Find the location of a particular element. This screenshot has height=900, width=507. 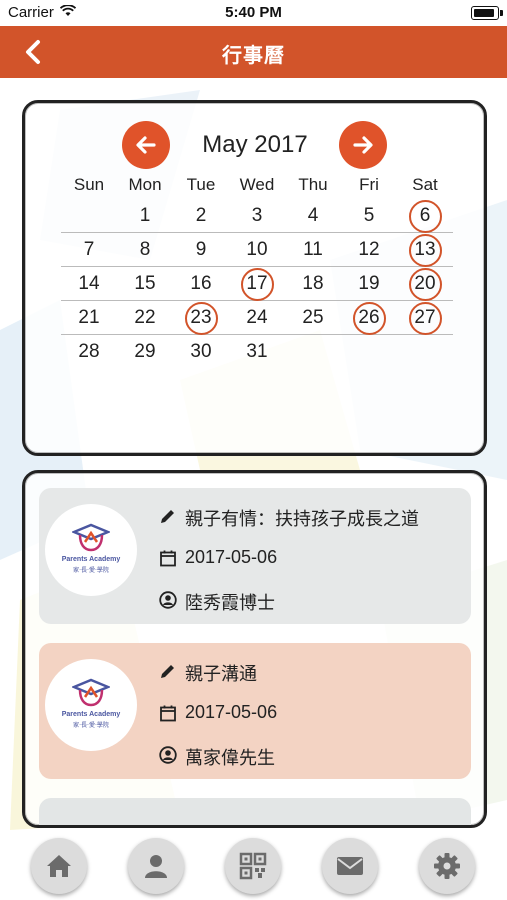

calendar-day: 16 is located at coordinates (201, 283).